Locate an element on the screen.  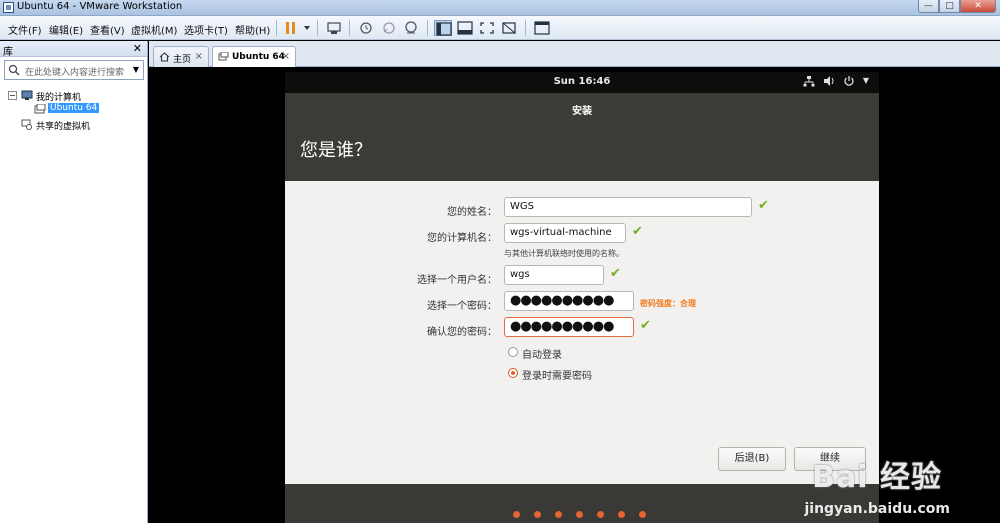
console-view-icon is located at coordinates (542, 28).